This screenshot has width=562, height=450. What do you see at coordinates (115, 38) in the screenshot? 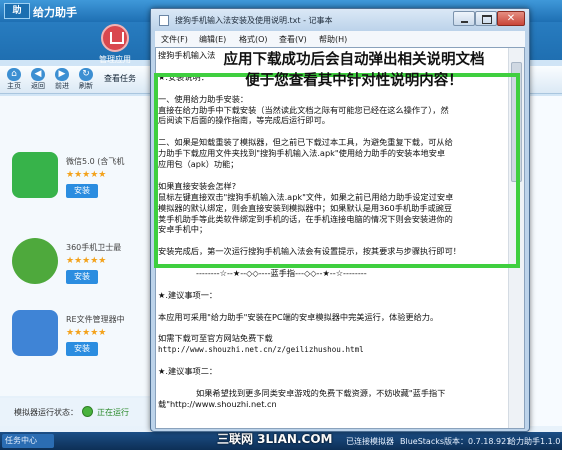
I see `home-icon` at bounding box center [115, 38].